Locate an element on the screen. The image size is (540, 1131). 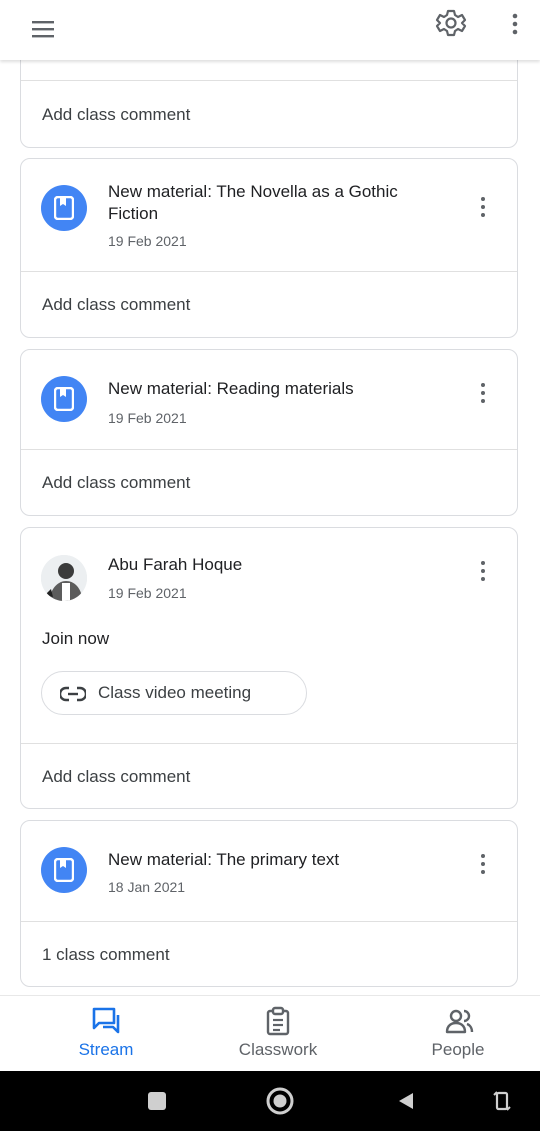
nav-people-label: People is located at coordinates (458, 1049).